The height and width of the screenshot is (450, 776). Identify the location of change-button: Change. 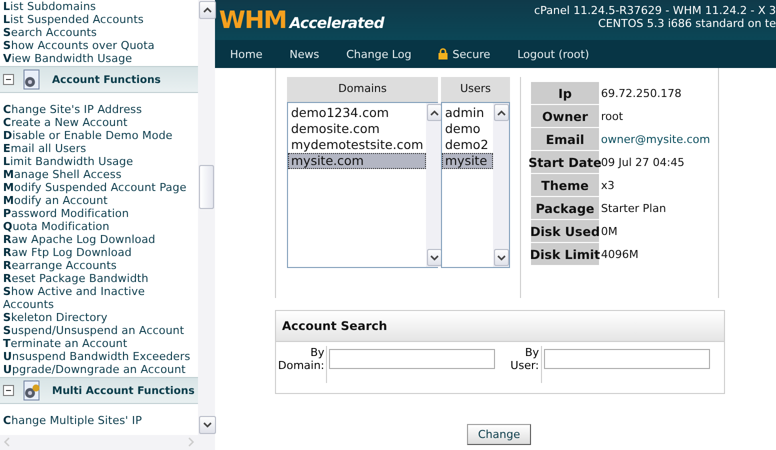
(499, 434).